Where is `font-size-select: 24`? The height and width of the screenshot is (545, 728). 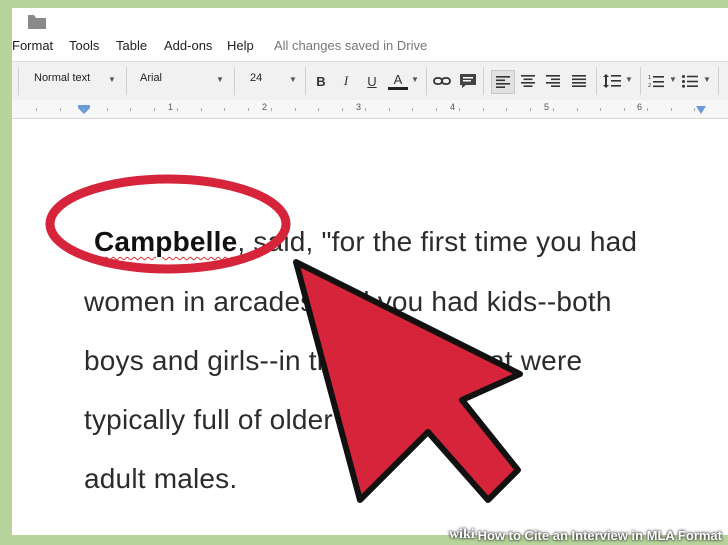 font-size-select: 24 is located at coordinates (256, 78).